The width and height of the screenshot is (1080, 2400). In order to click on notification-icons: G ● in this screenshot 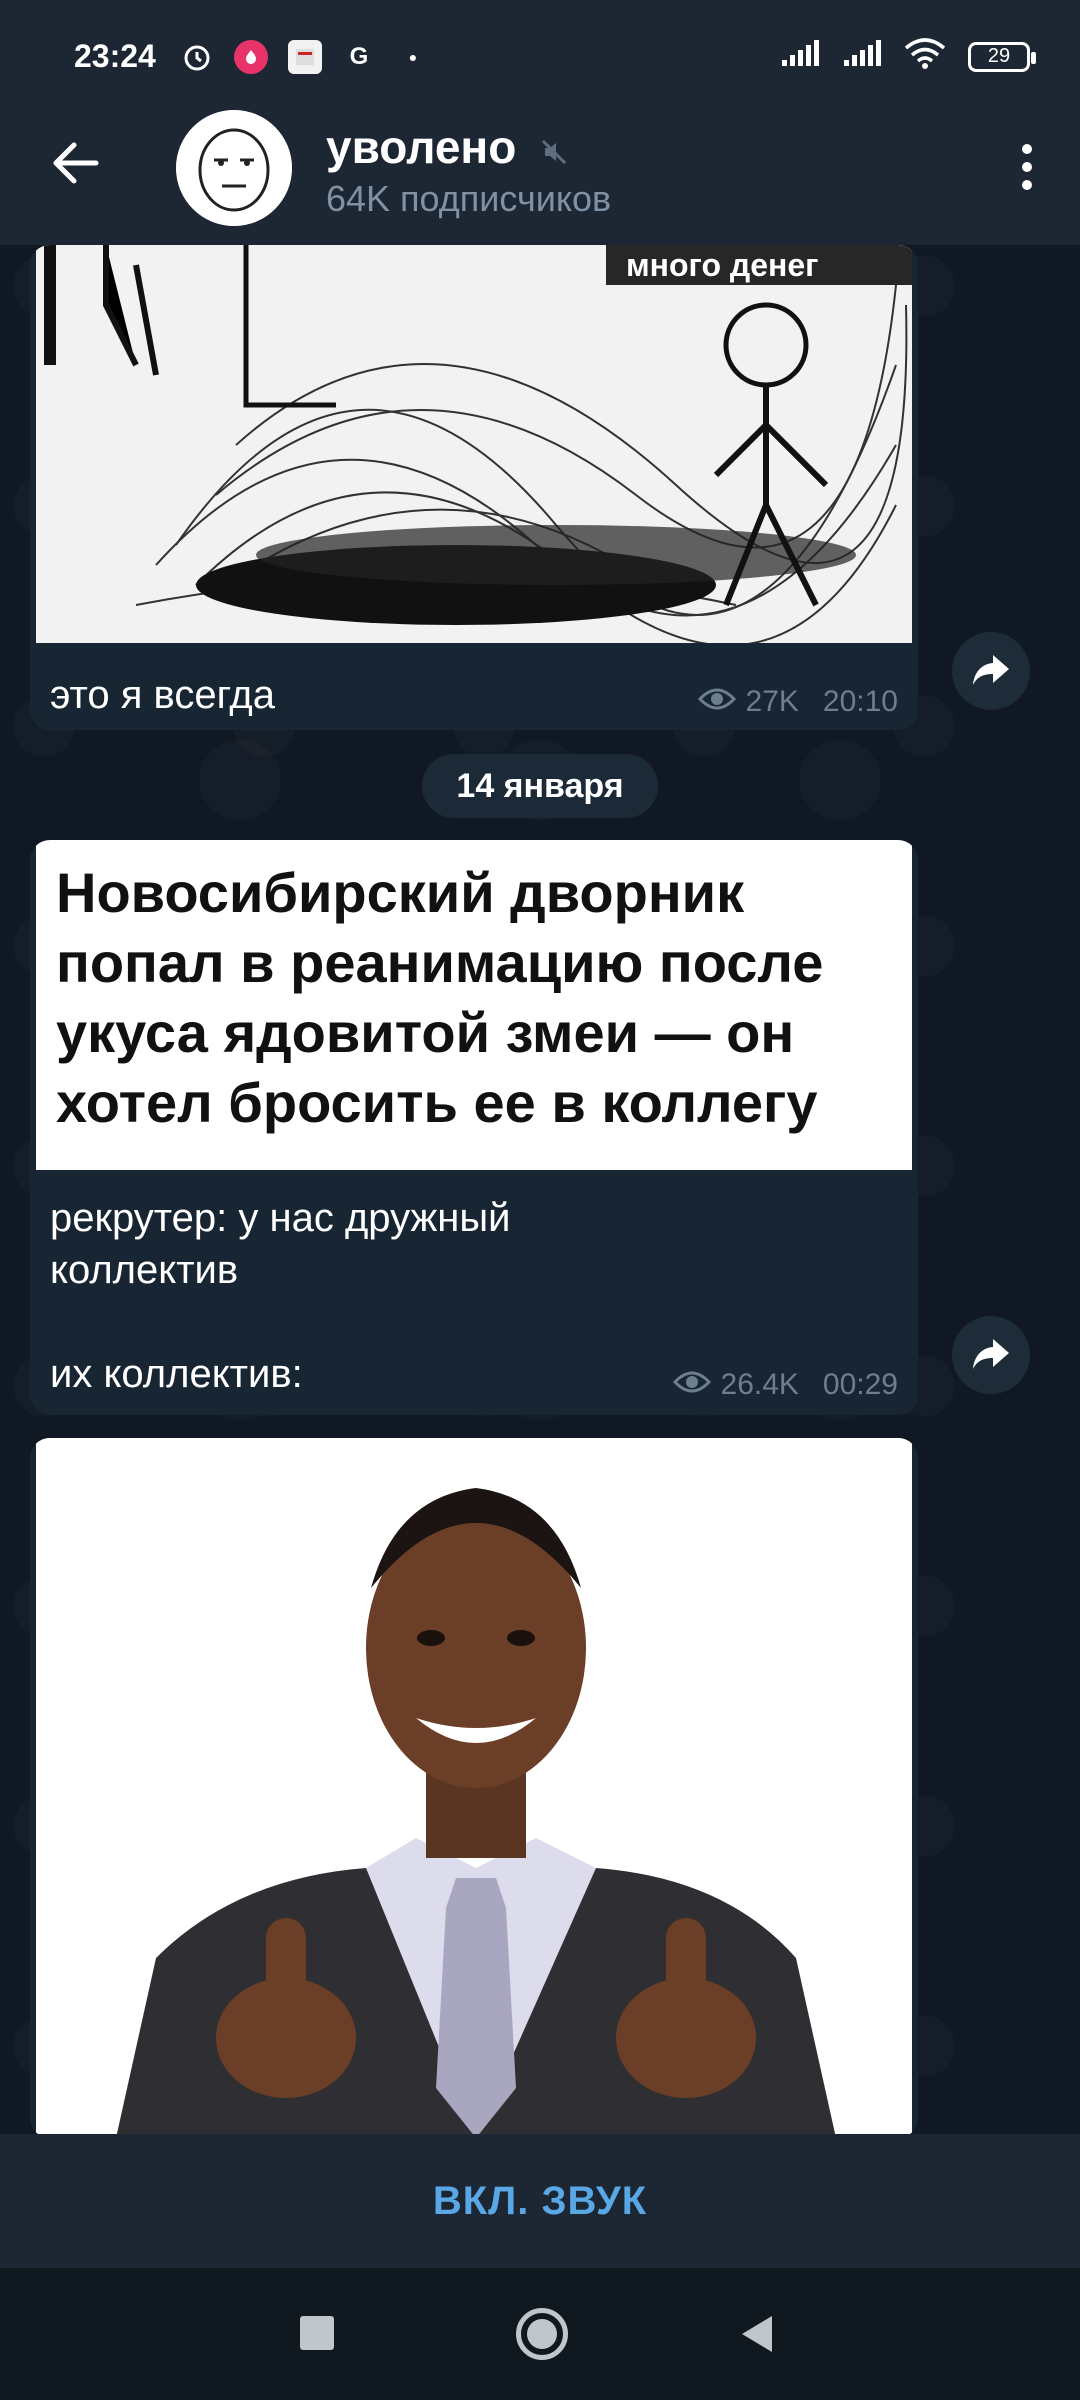, I will do `click(305, 57)`.